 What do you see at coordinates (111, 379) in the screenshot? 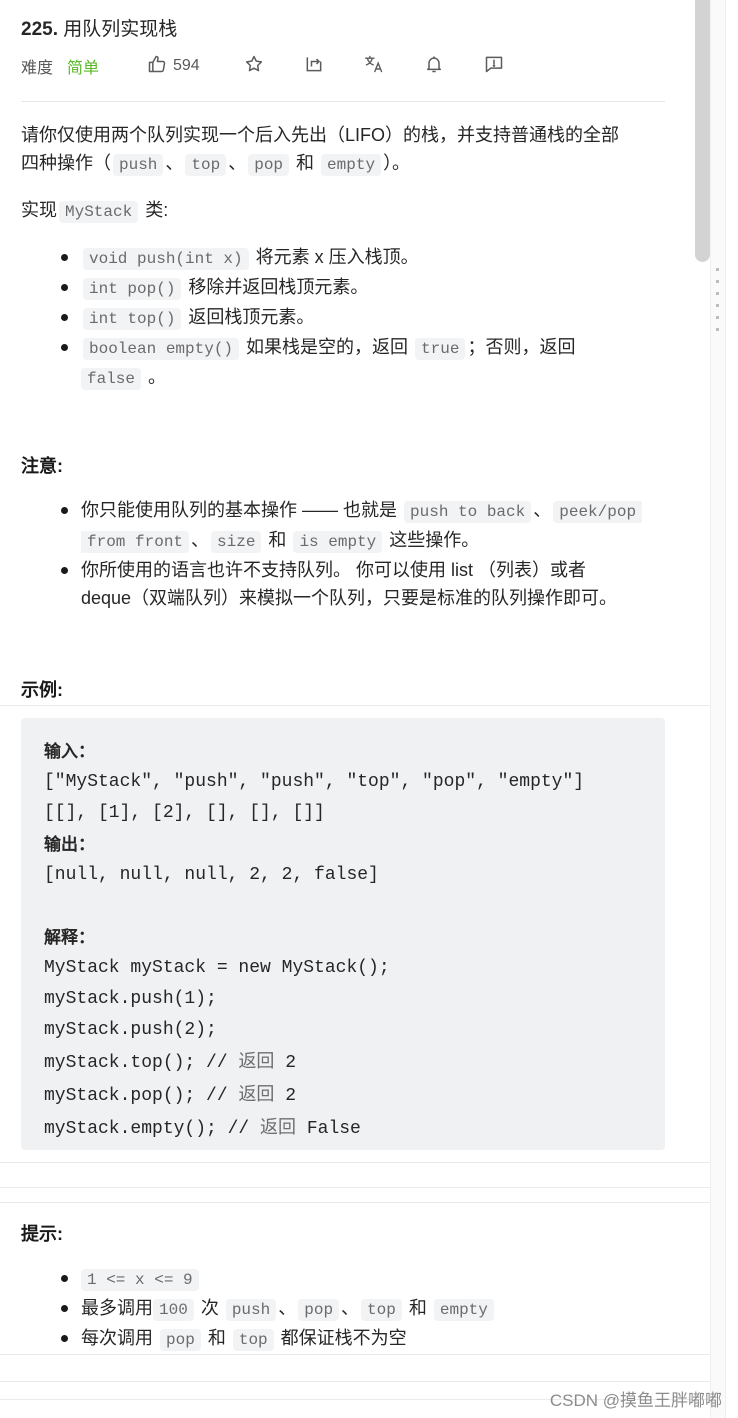
I see `inline-code: false` at bounding box center [111, 379].